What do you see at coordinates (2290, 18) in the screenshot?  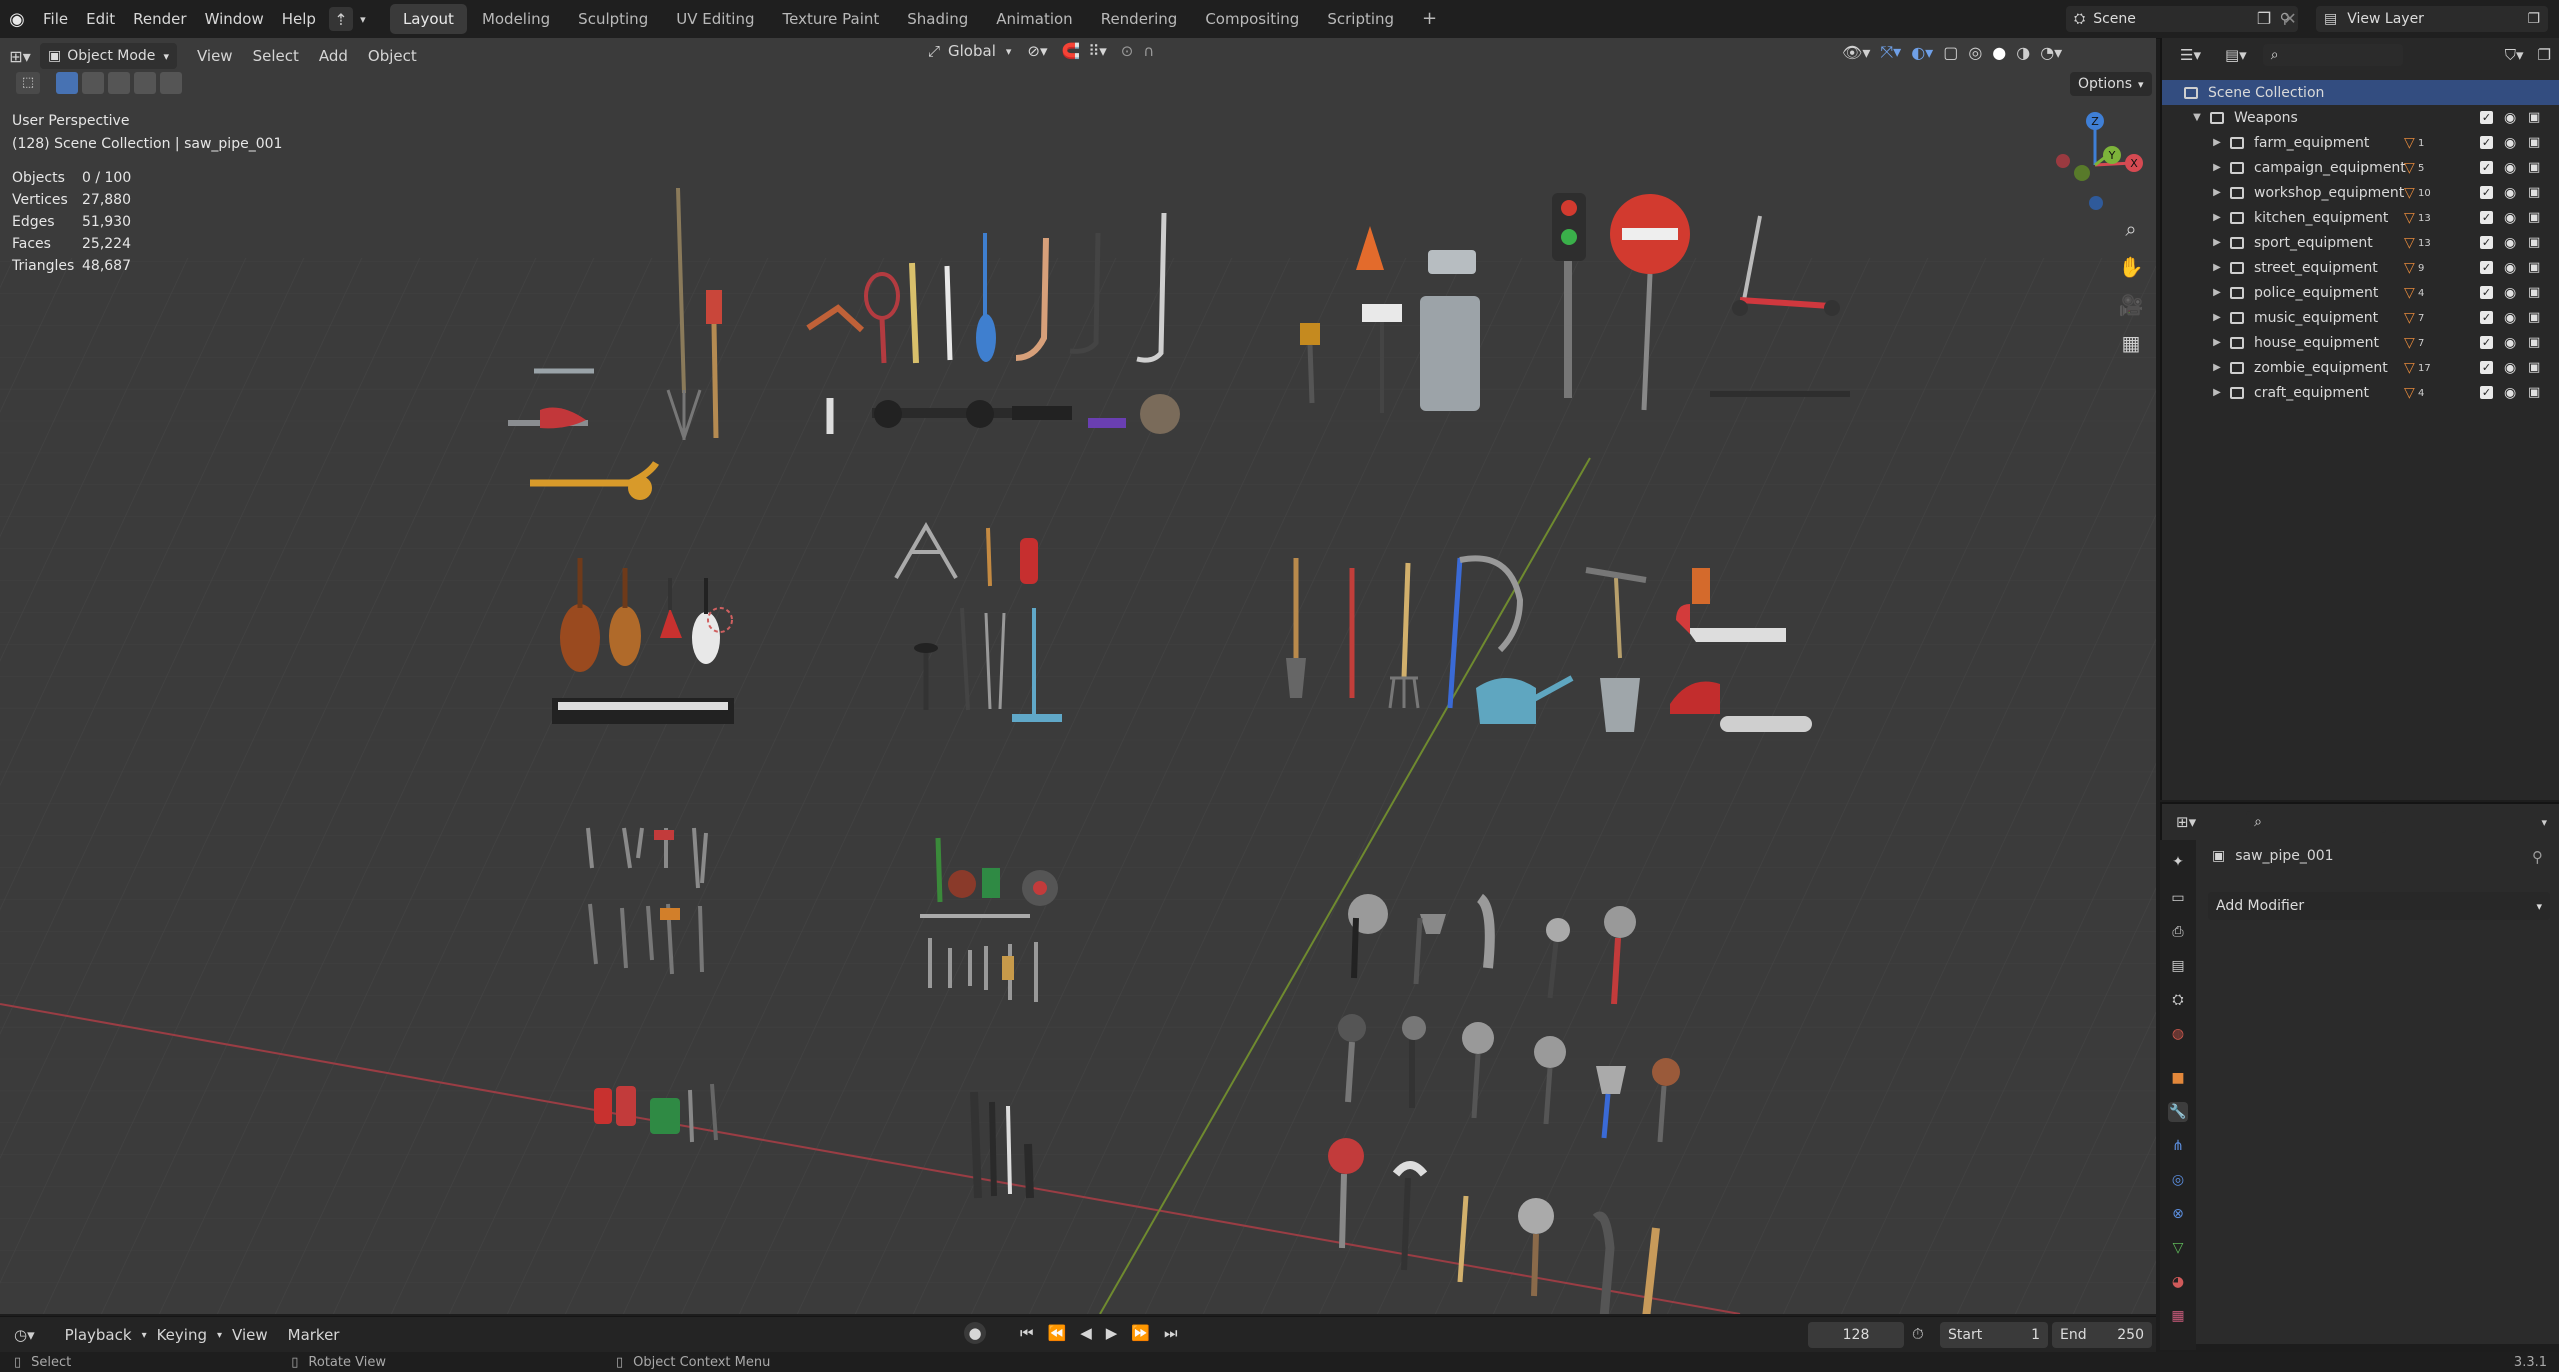 I see `delete-scene-icon: ✕` at bounding box center [2290, 18].